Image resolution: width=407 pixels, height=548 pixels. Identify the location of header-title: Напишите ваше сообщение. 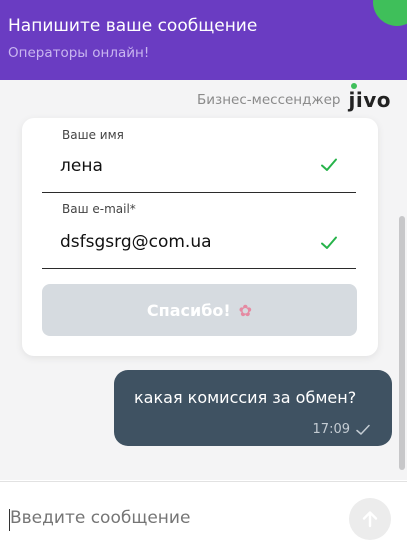
(133, 26).